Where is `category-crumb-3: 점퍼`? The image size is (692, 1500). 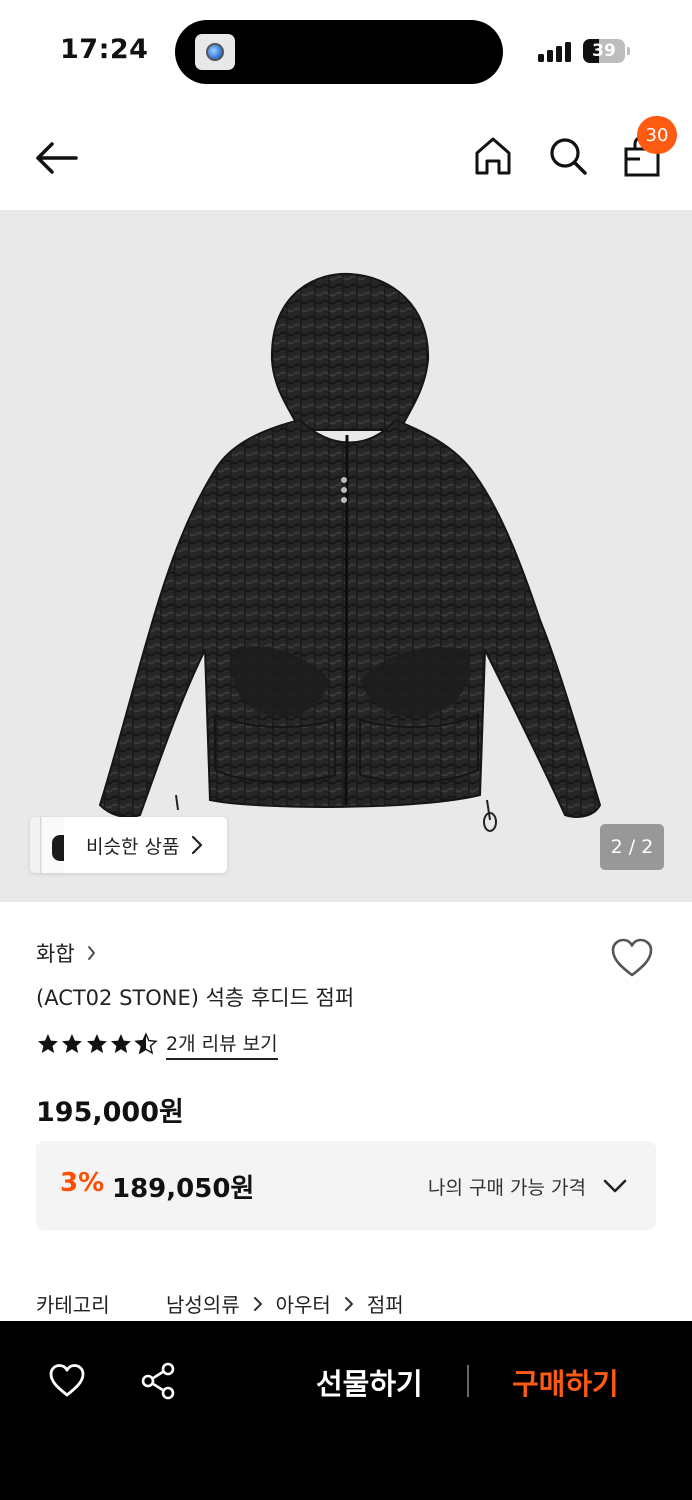
category-crumb-3: 점퍼 is located at coordinates (385, 1303).